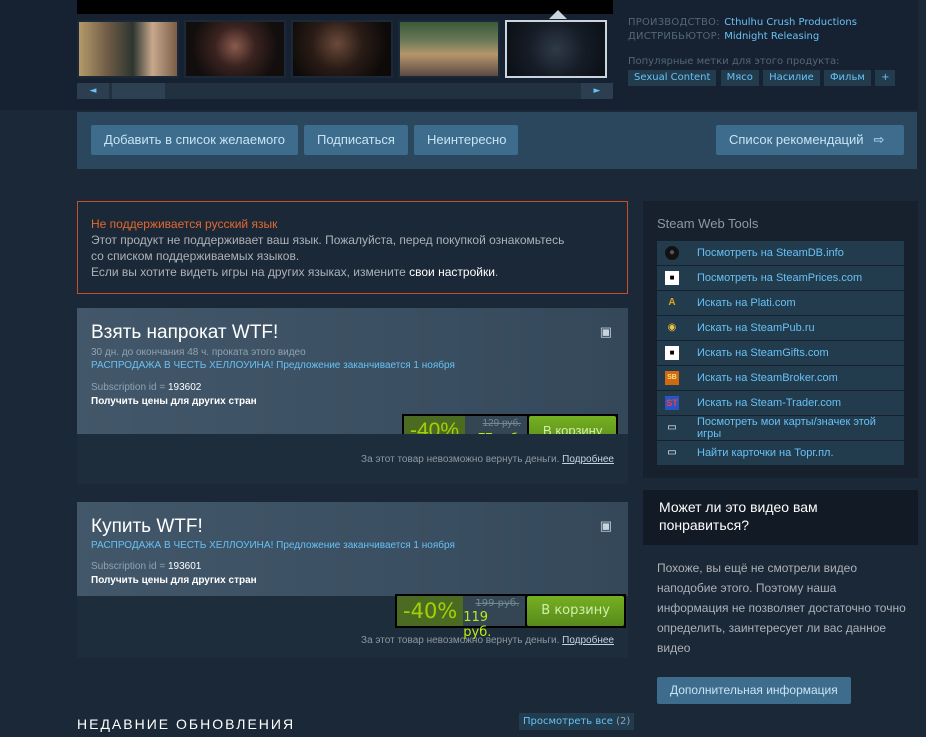 This screenshot has height=737, width=926. What do you see at coordinates (780, 517) in the screenshot?
I see `recommendation-title: Может ли это видео вам понравиться?` at bounding box center [780, 517].